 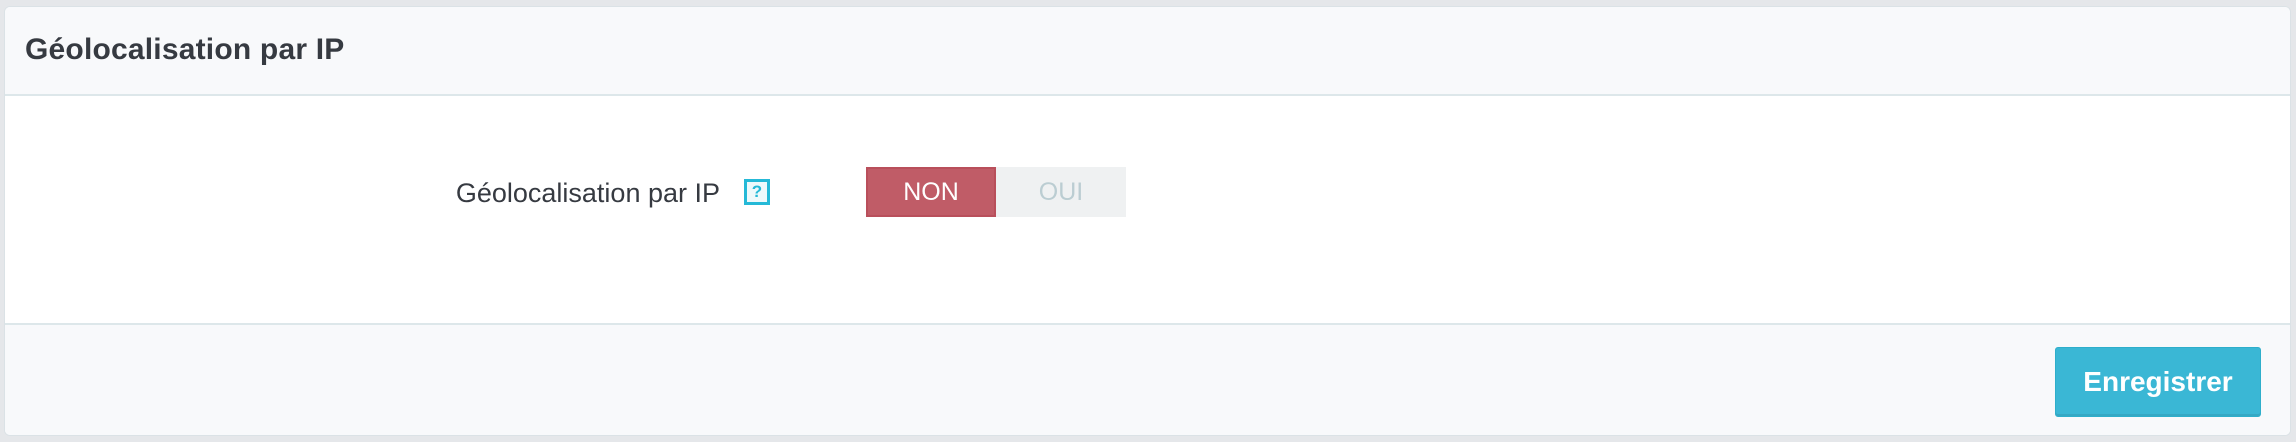 What do you see at coordinates (1147, 195) in the screenshot?
I see `geolocation-form-row: Géolocalisation par IP ? NON OUI` at bounding box center [1147, 195].